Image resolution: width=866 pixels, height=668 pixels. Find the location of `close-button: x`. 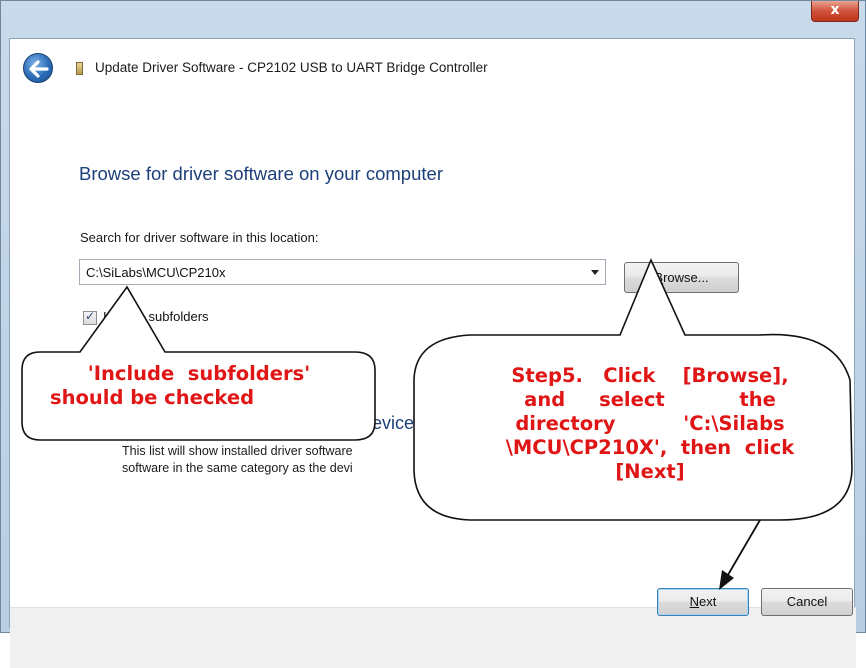

close-button: x is located at coordinates (835, 11).